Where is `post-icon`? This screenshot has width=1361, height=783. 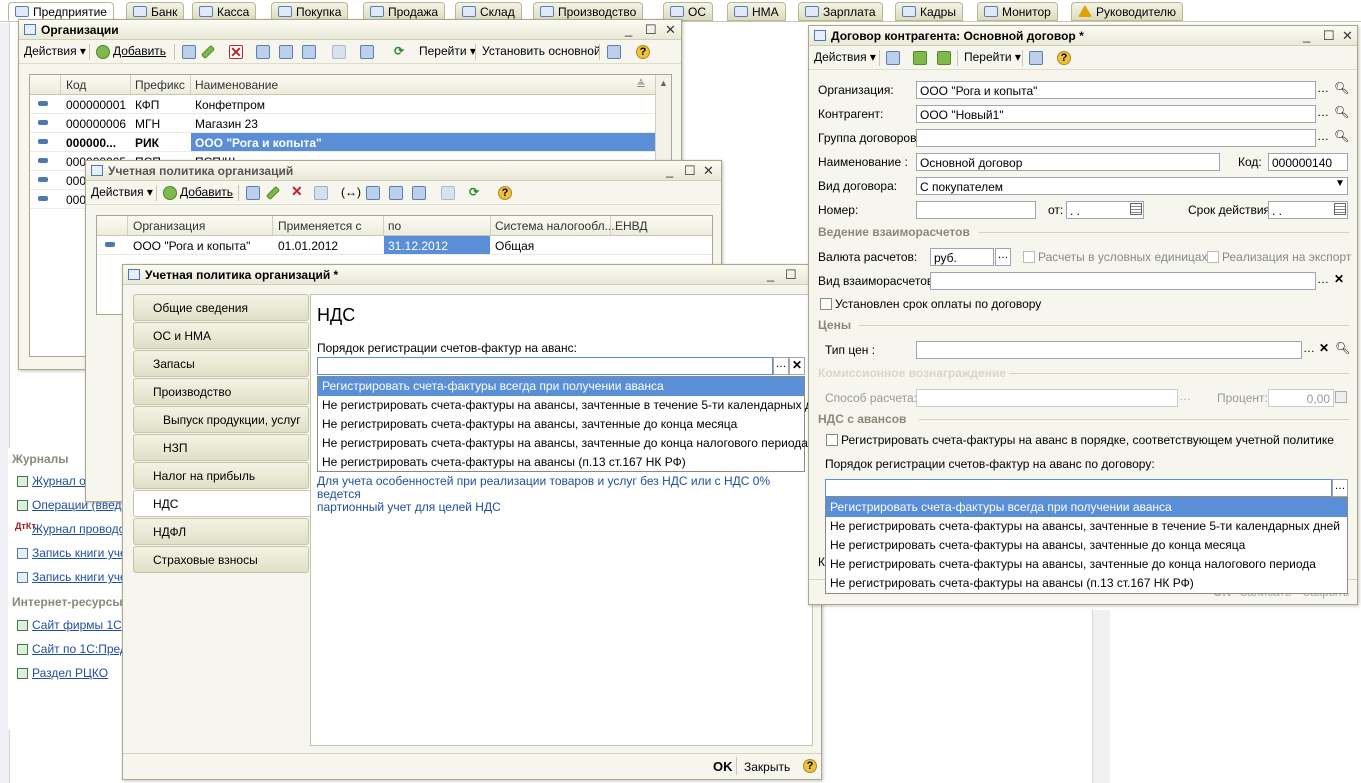
post-icon is located at coordinates (321, 193).